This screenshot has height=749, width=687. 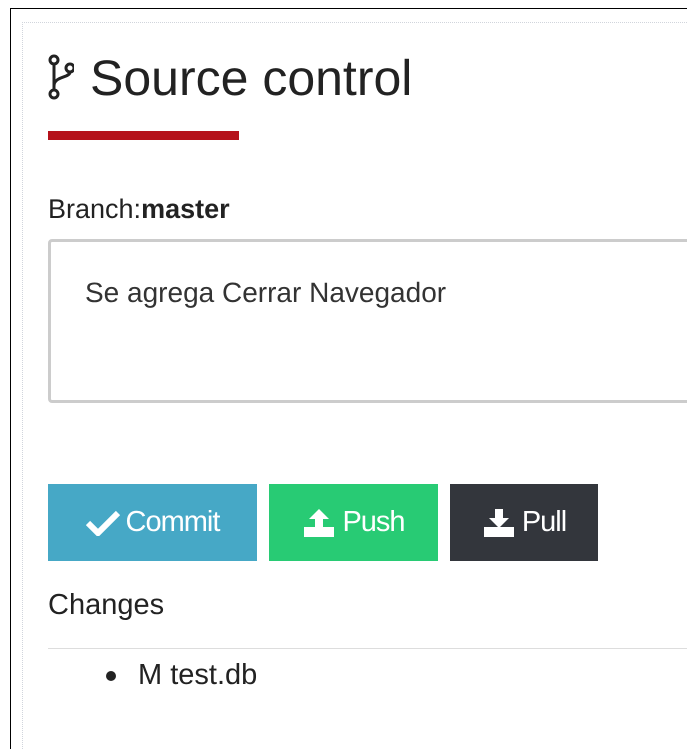 I want to click on changes-heading: Changes, so click(x=107, y=605).